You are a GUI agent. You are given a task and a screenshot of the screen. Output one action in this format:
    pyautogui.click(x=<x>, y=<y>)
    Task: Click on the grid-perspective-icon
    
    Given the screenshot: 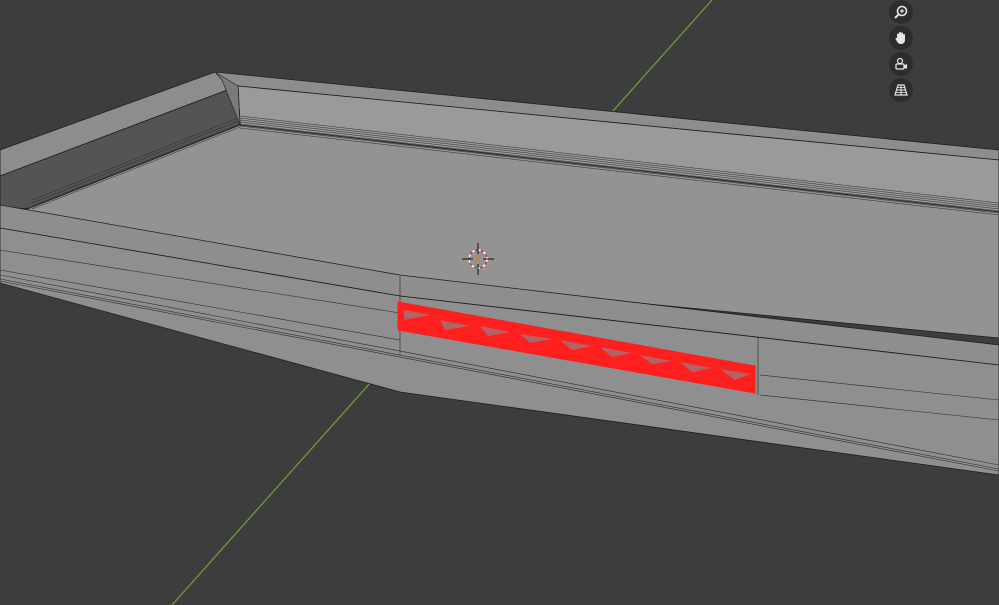 What is the action you would take?
    pyautogui.click(x=901, y=90)
    